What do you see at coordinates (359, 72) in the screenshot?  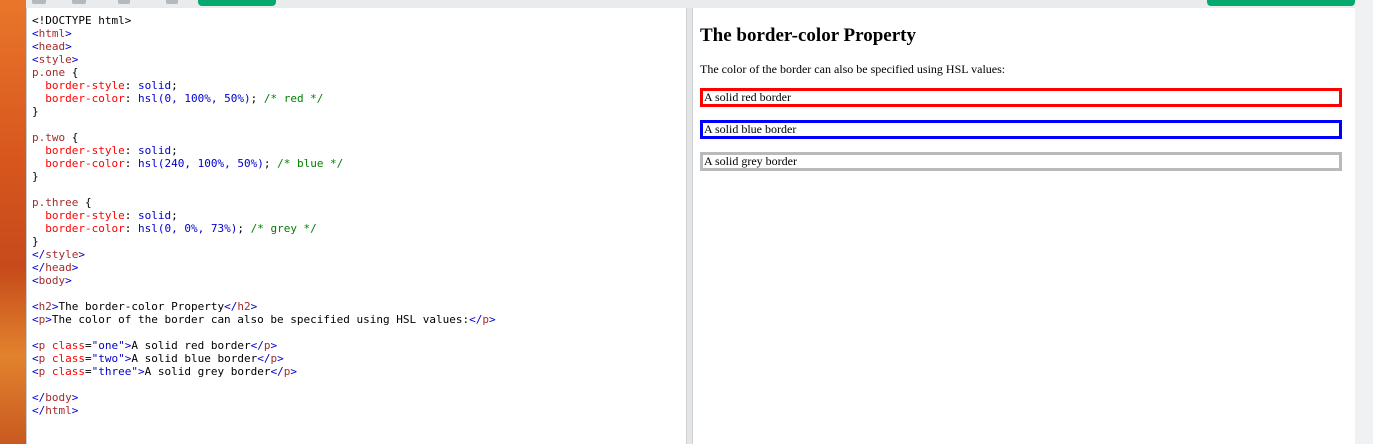 I see `code-line: p.one {` at bounding box center [359, 72].